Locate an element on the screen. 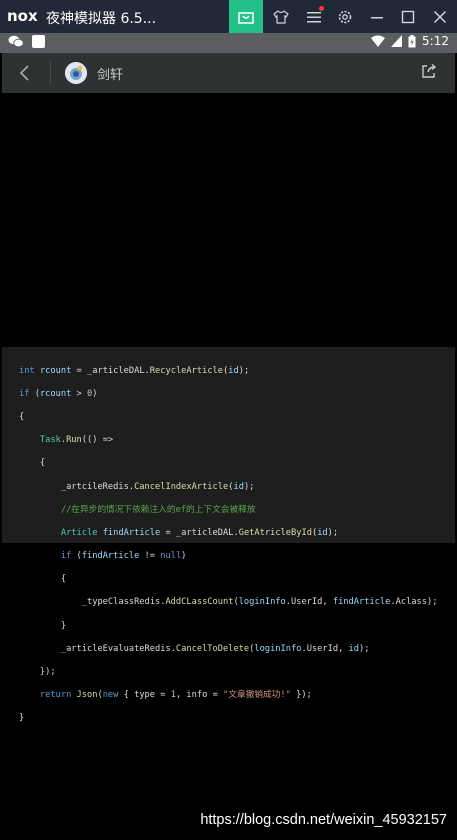 Image resolution: width=457 pixels, height=840 pixels. minimize-icon is located at coordinates (377, 17).